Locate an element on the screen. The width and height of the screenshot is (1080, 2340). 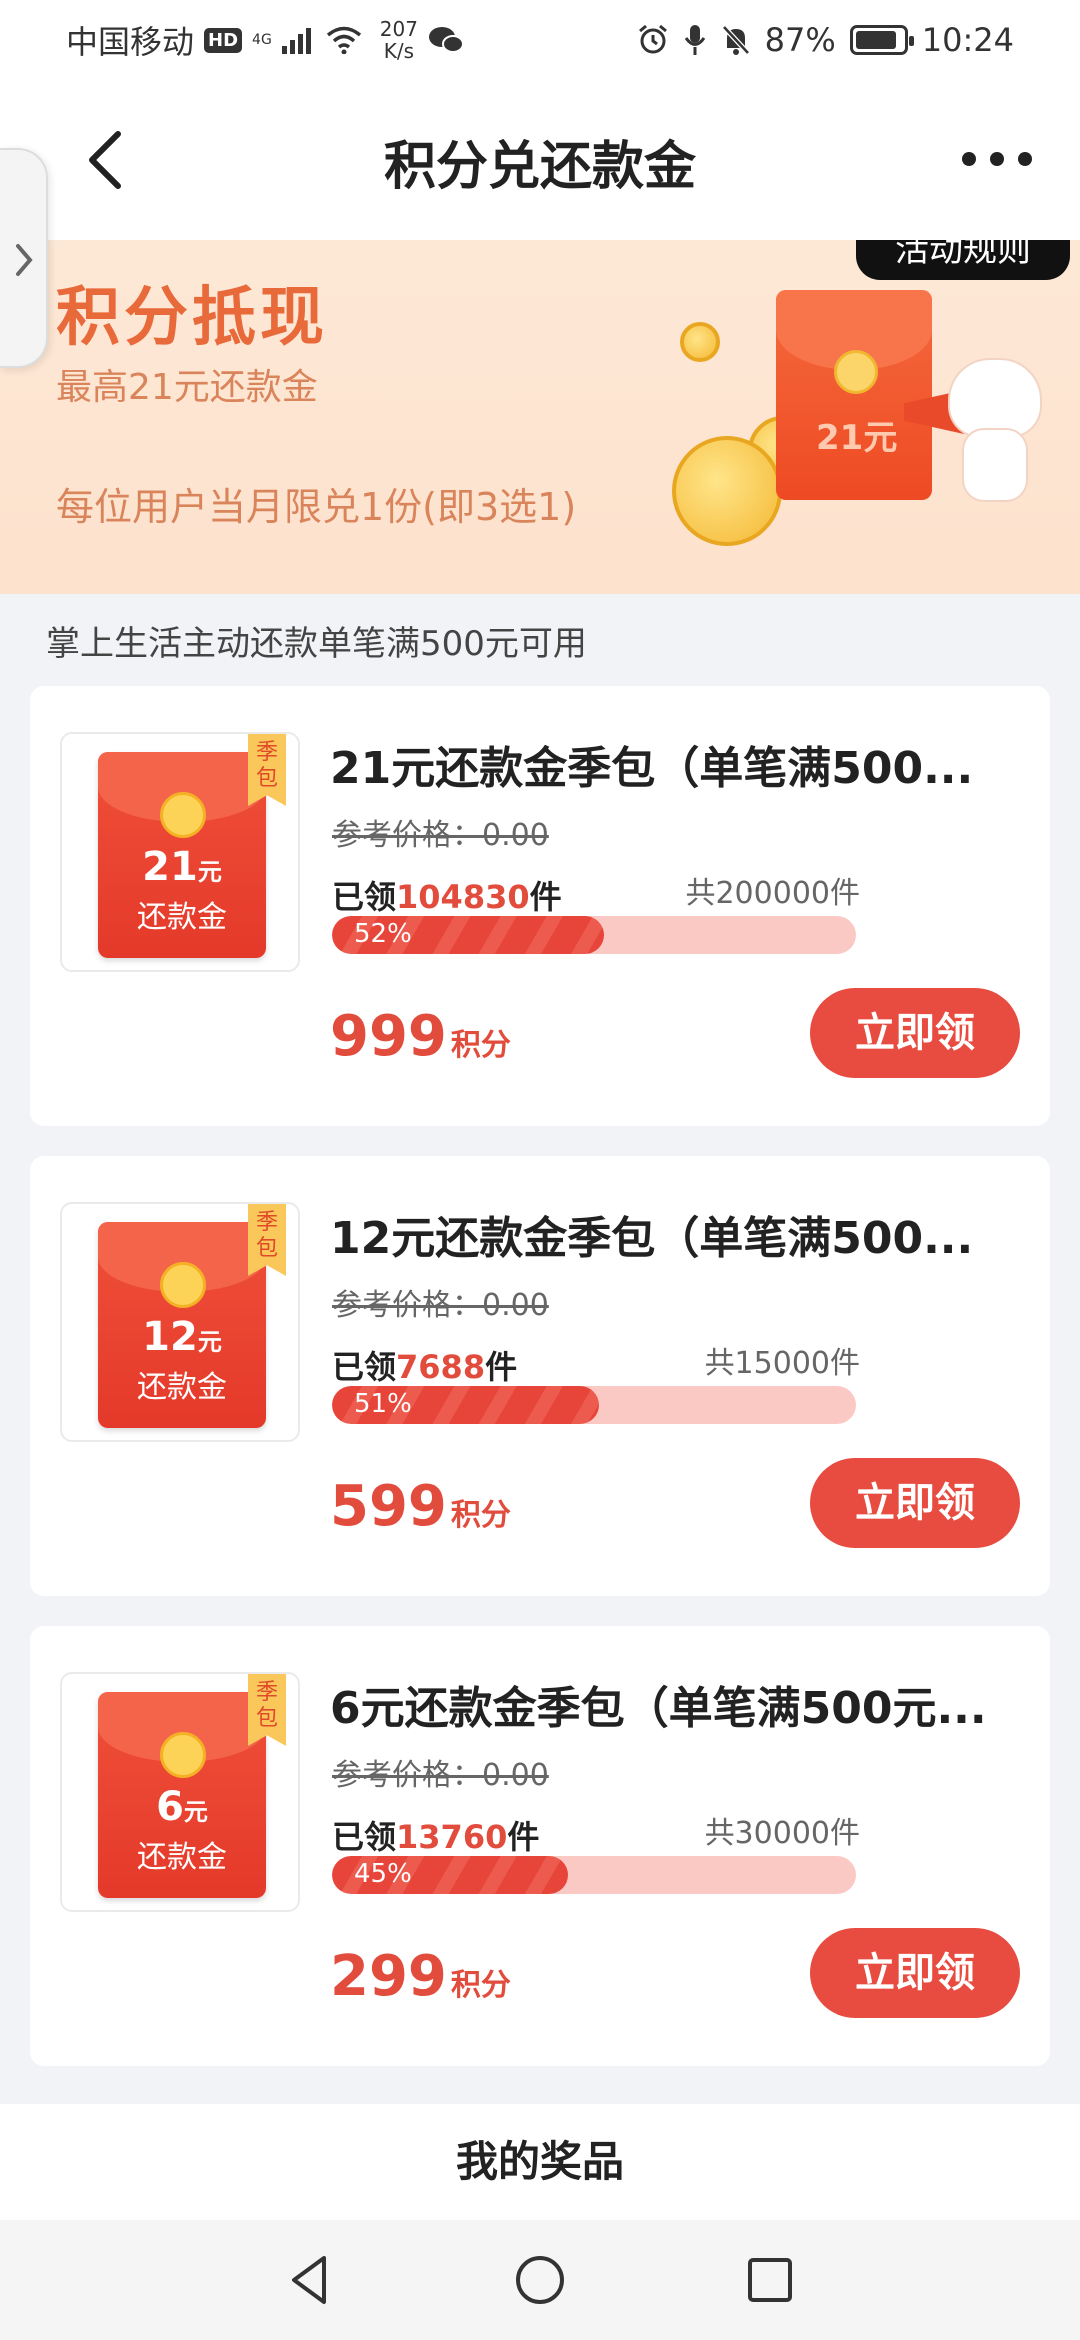
status-bar: 中国移动 HD 4G 207 K/s 87% 10:24 is located at coordinates (540, 40).